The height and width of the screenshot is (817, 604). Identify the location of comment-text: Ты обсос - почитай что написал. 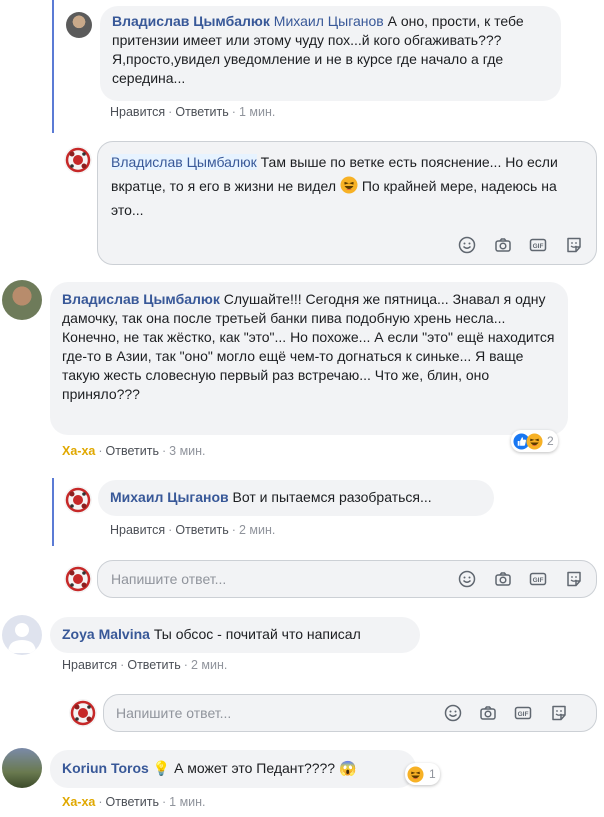
(257, 634).